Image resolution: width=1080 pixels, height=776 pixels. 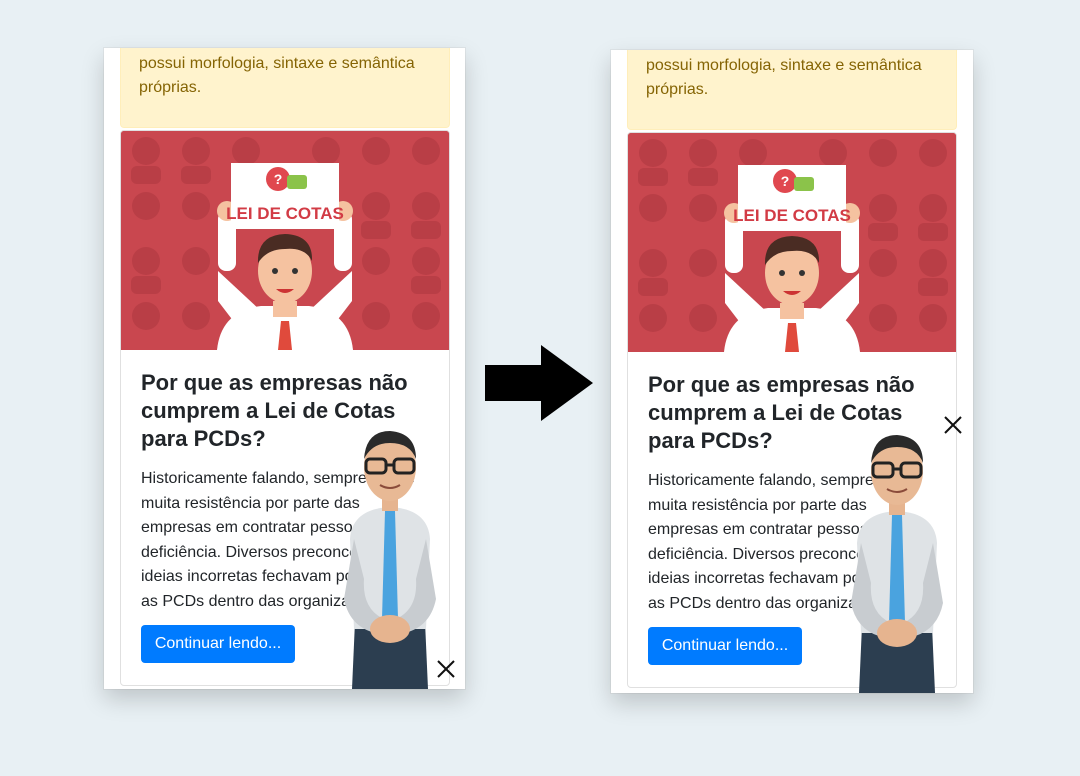 I want to click on arrow-right-icon, so click(x=539, y=385).